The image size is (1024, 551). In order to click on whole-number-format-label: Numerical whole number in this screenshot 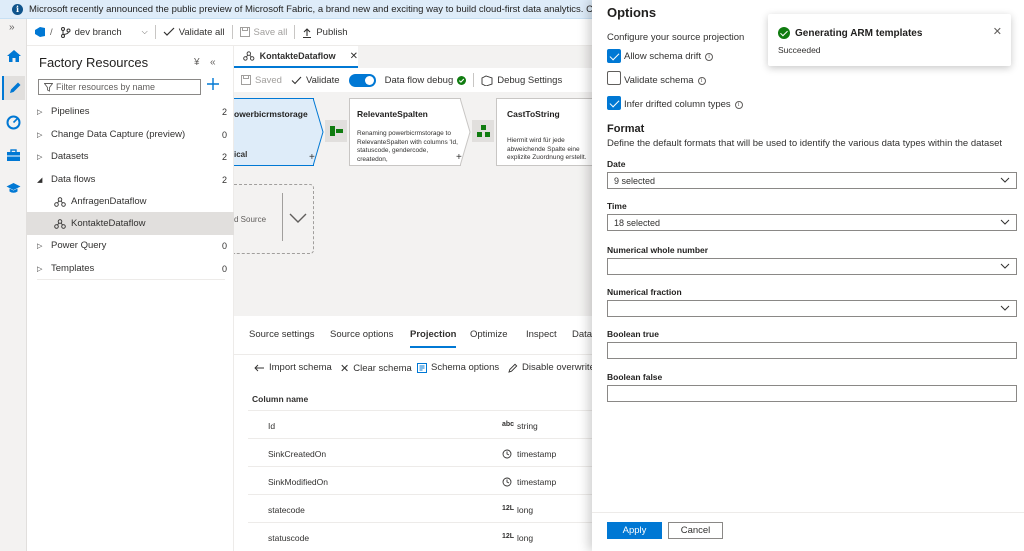, I will do `click(658, 250)`.